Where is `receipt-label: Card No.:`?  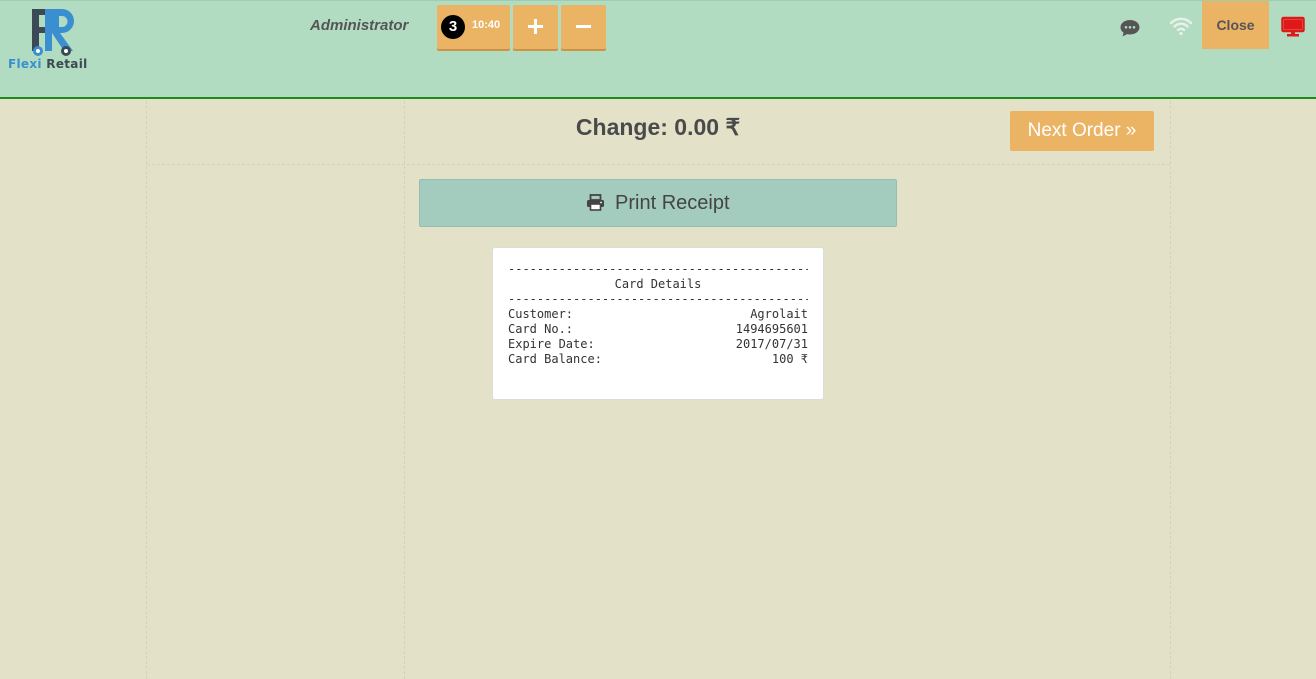
receipt-label: Card No.: is located at coordinates (541, 329).